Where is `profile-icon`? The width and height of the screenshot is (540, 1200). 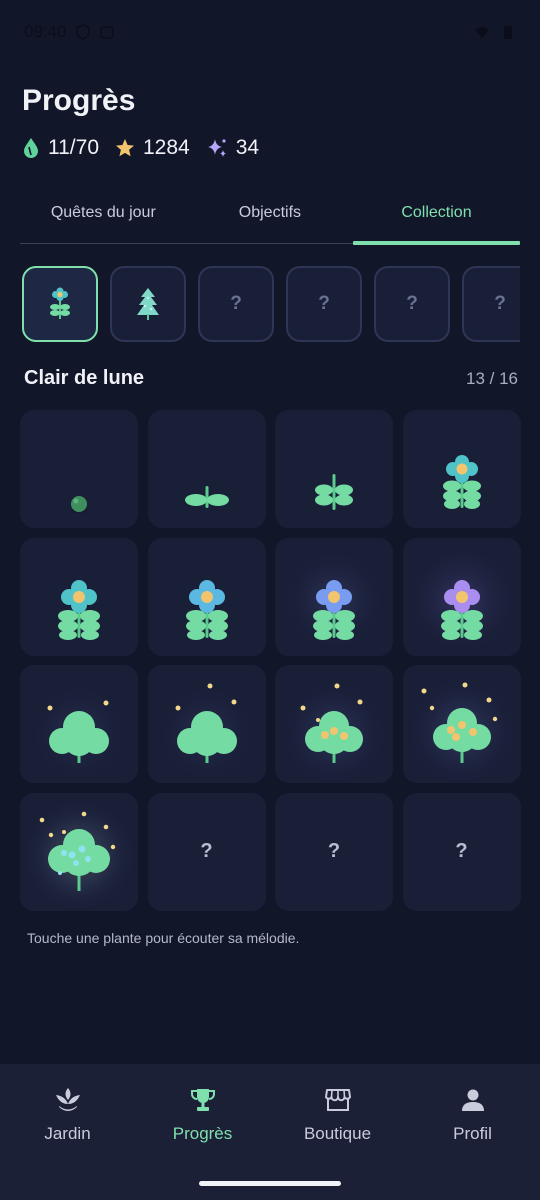 profile-icon is located at coordinates (472, 1100).